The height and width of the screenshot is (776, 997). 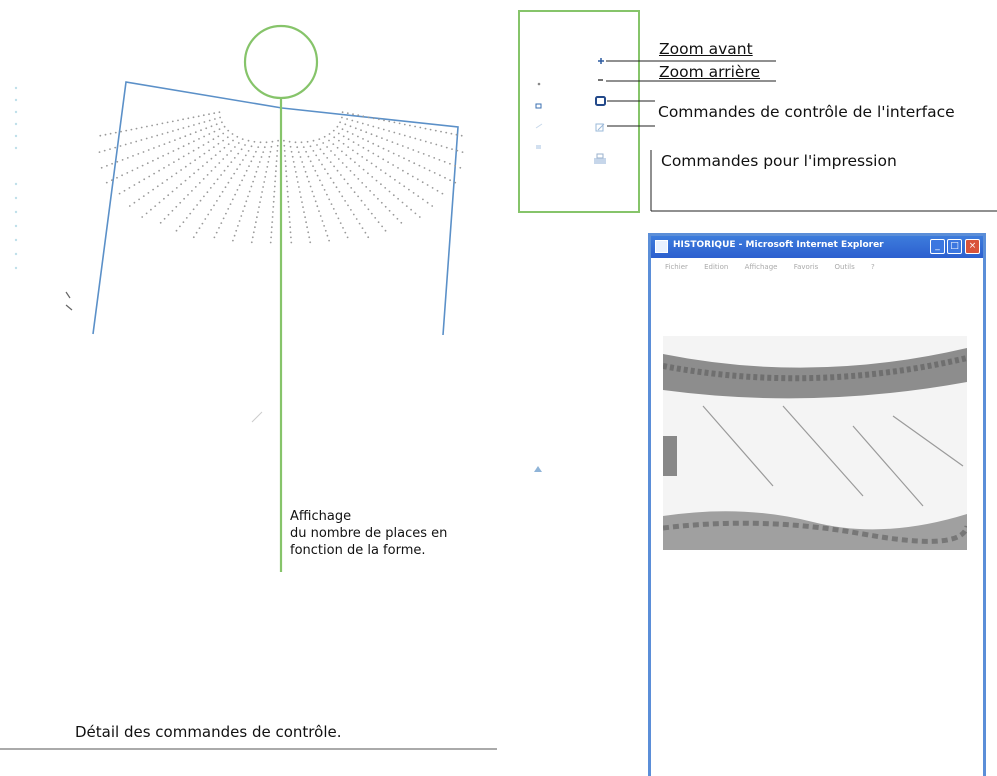 I want to click on close-button: ×, so click(x=972, y=246).